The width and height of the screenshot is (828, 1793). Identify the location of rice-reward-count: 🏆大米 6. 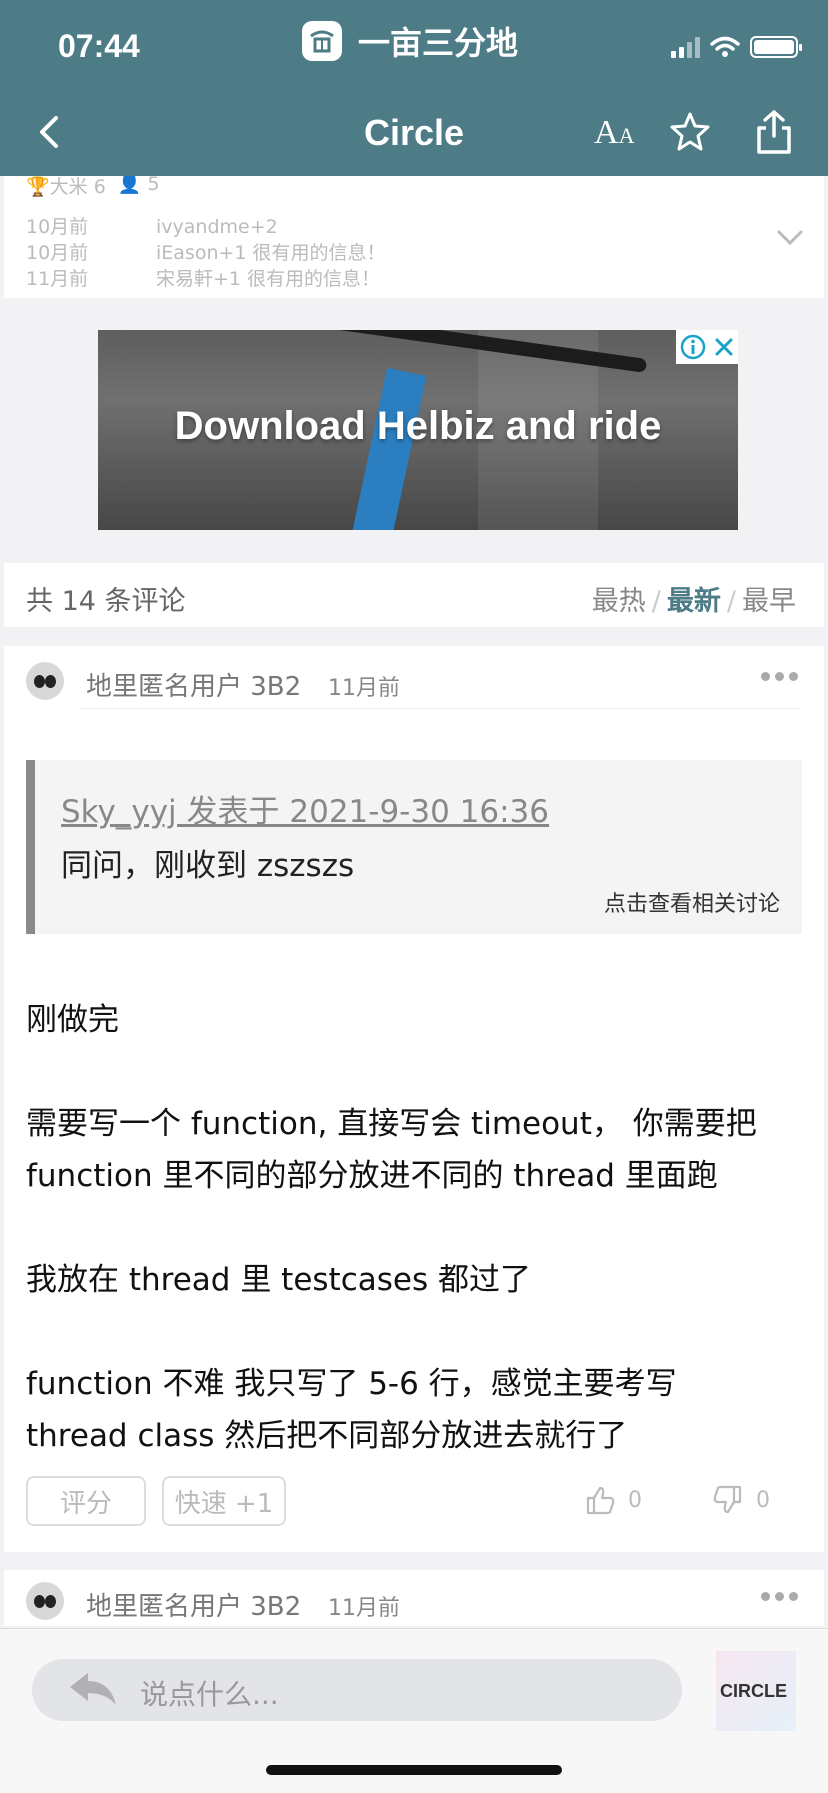
(66, 187).